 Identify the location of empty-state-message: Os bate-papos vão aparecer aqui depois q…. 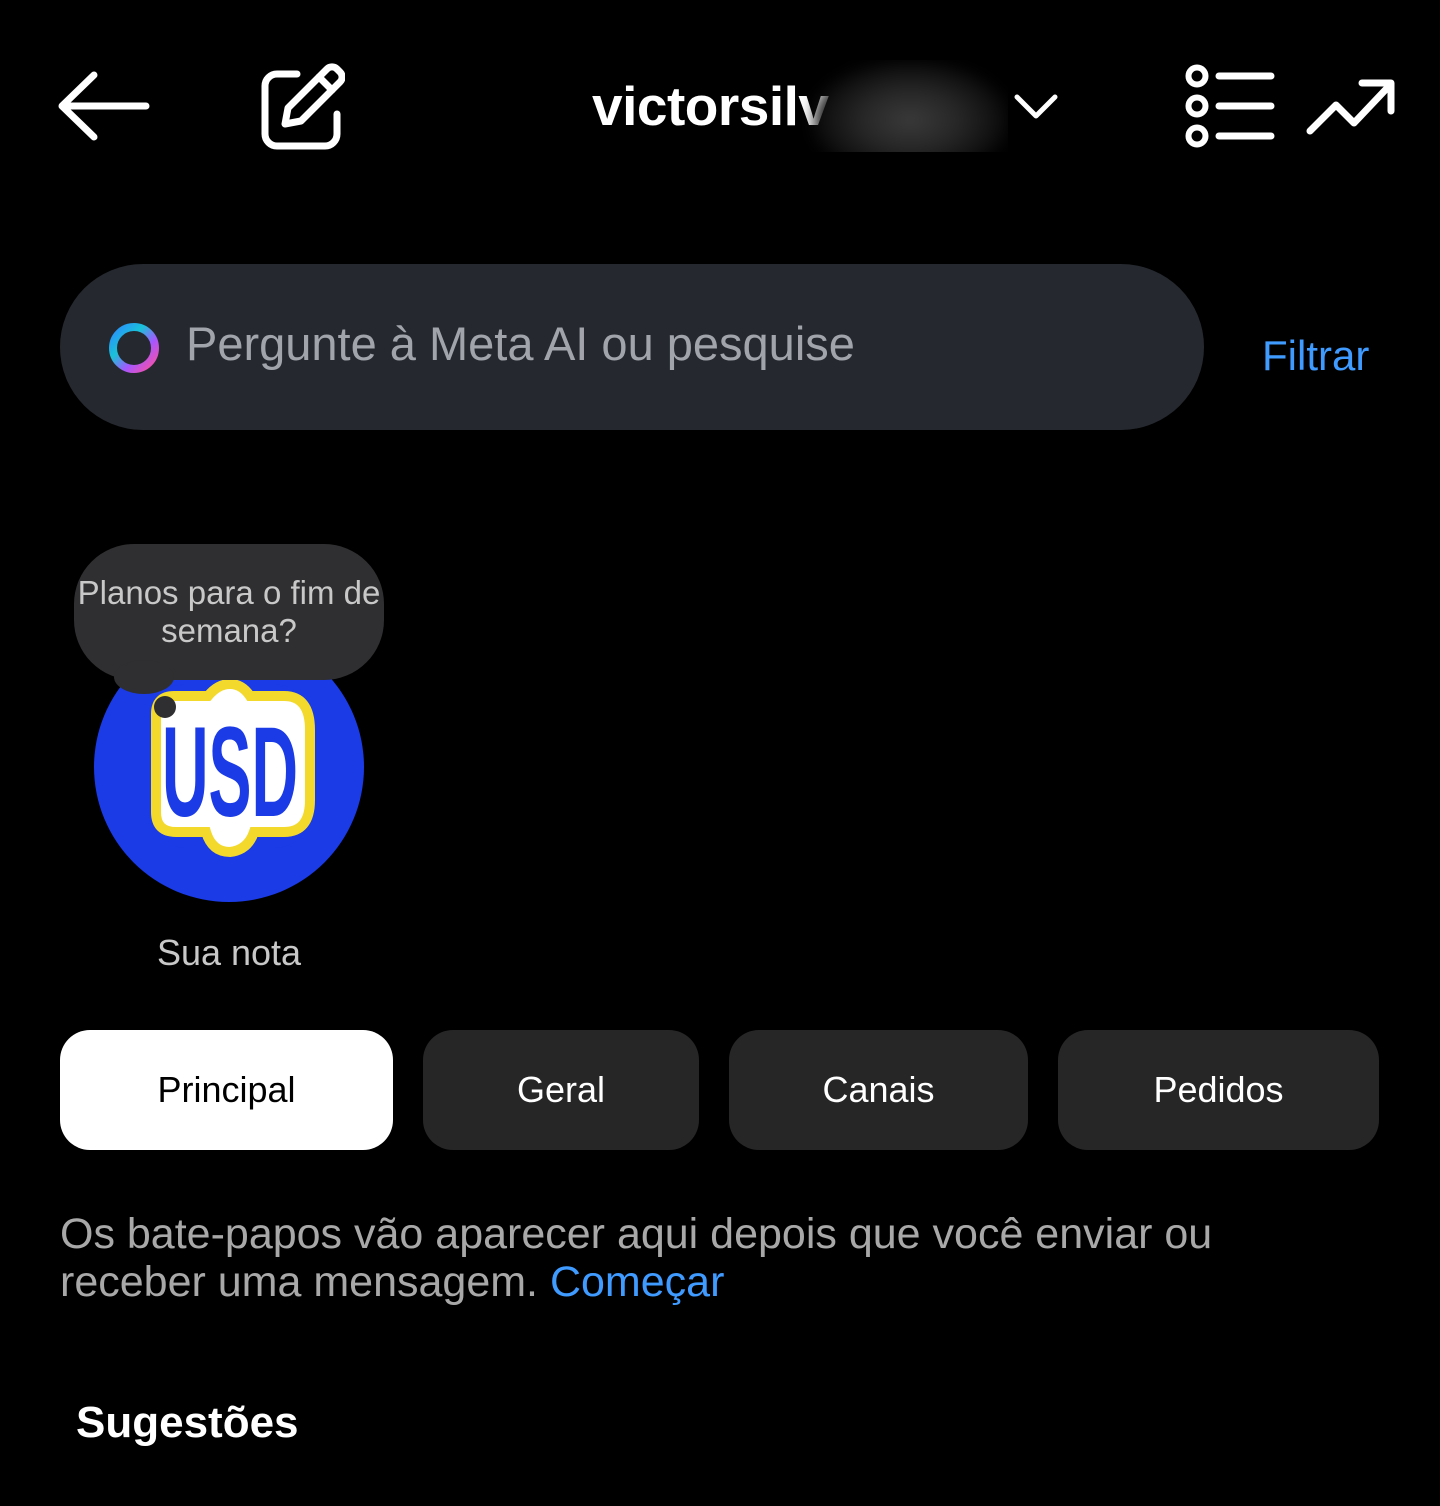
(710, 1258).